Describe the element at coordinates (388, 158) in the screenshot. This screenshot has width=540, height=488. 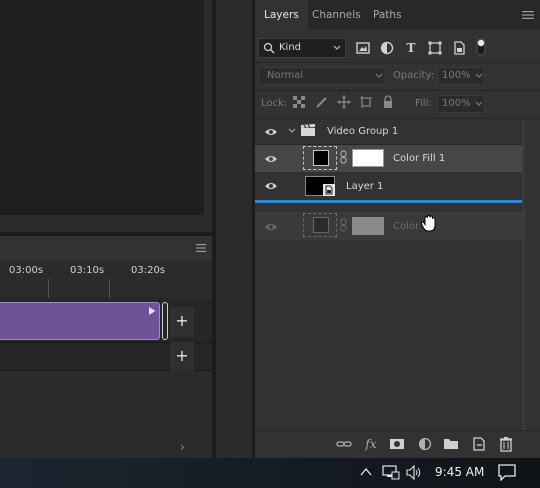
I see `layer-row-color-fill` at that location.